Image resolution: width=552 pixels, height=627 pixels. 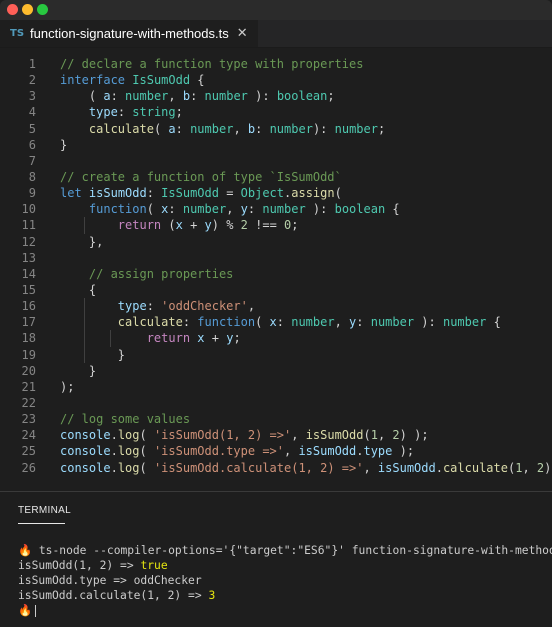 I want to click on line-number: 16, so click(x=28, y=306).